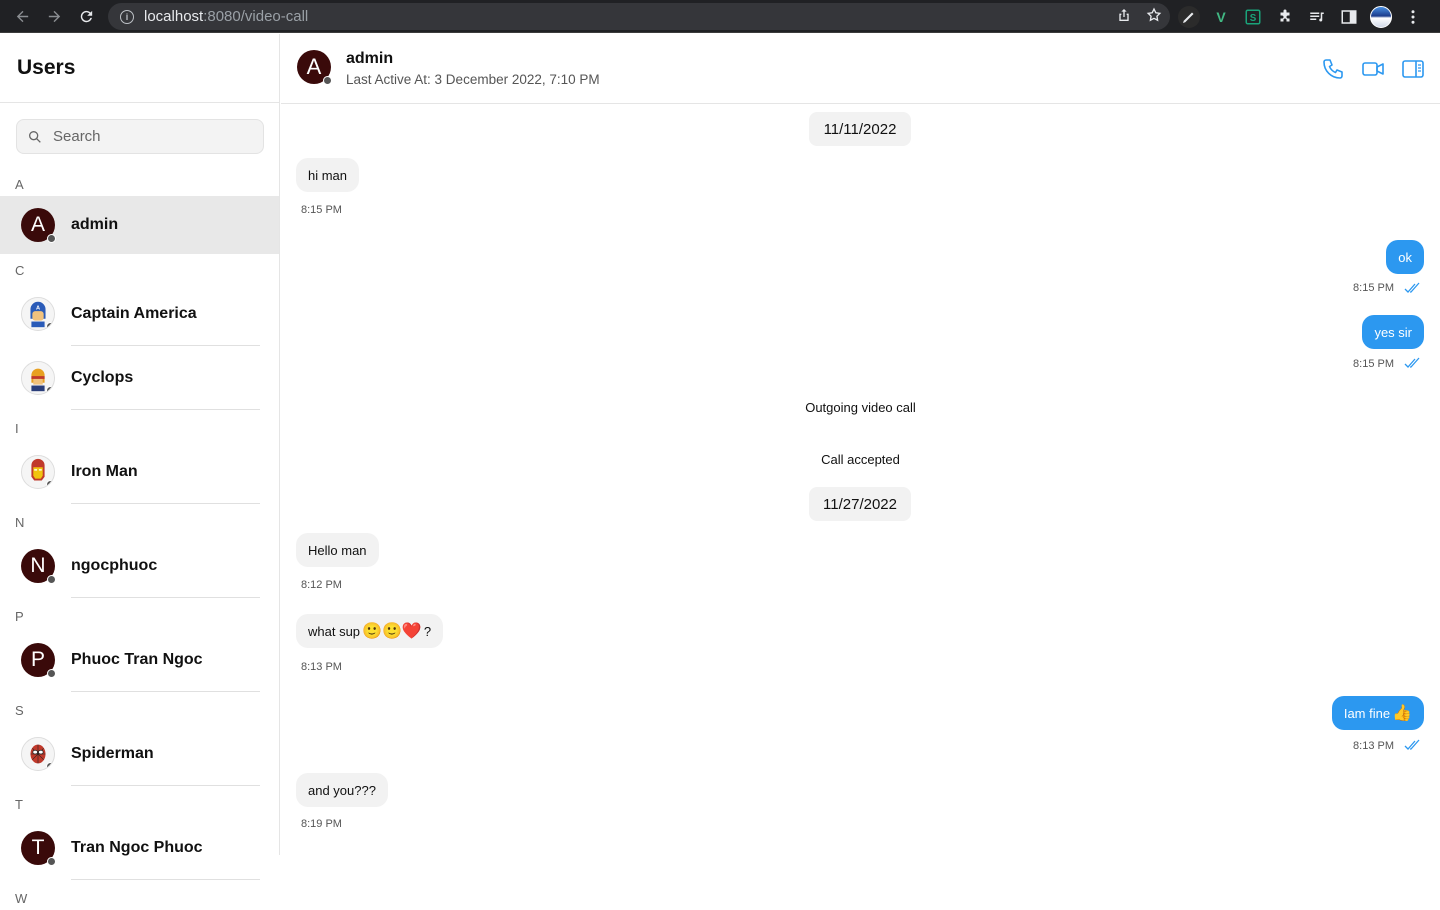 This screenshot has width=1440, height=910. What do you see at coordinates (334, 631) in the screenshot?
I see `message-text: what sup` at bounding box center [334, 631].